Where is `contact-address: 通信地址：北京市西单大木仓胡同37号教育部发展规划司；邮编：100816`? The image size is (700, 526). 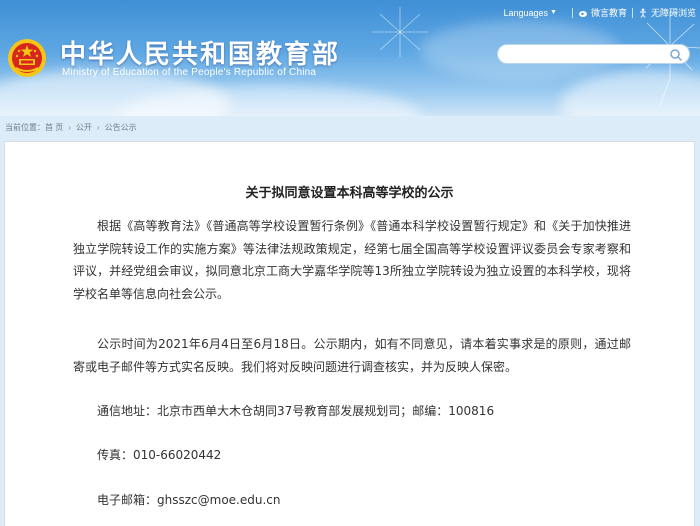 contact-address: 通信地址：北京市西单大木仓胡同37号教育部发展规划司；邮编：100816 is located at coordinates (296, 411).